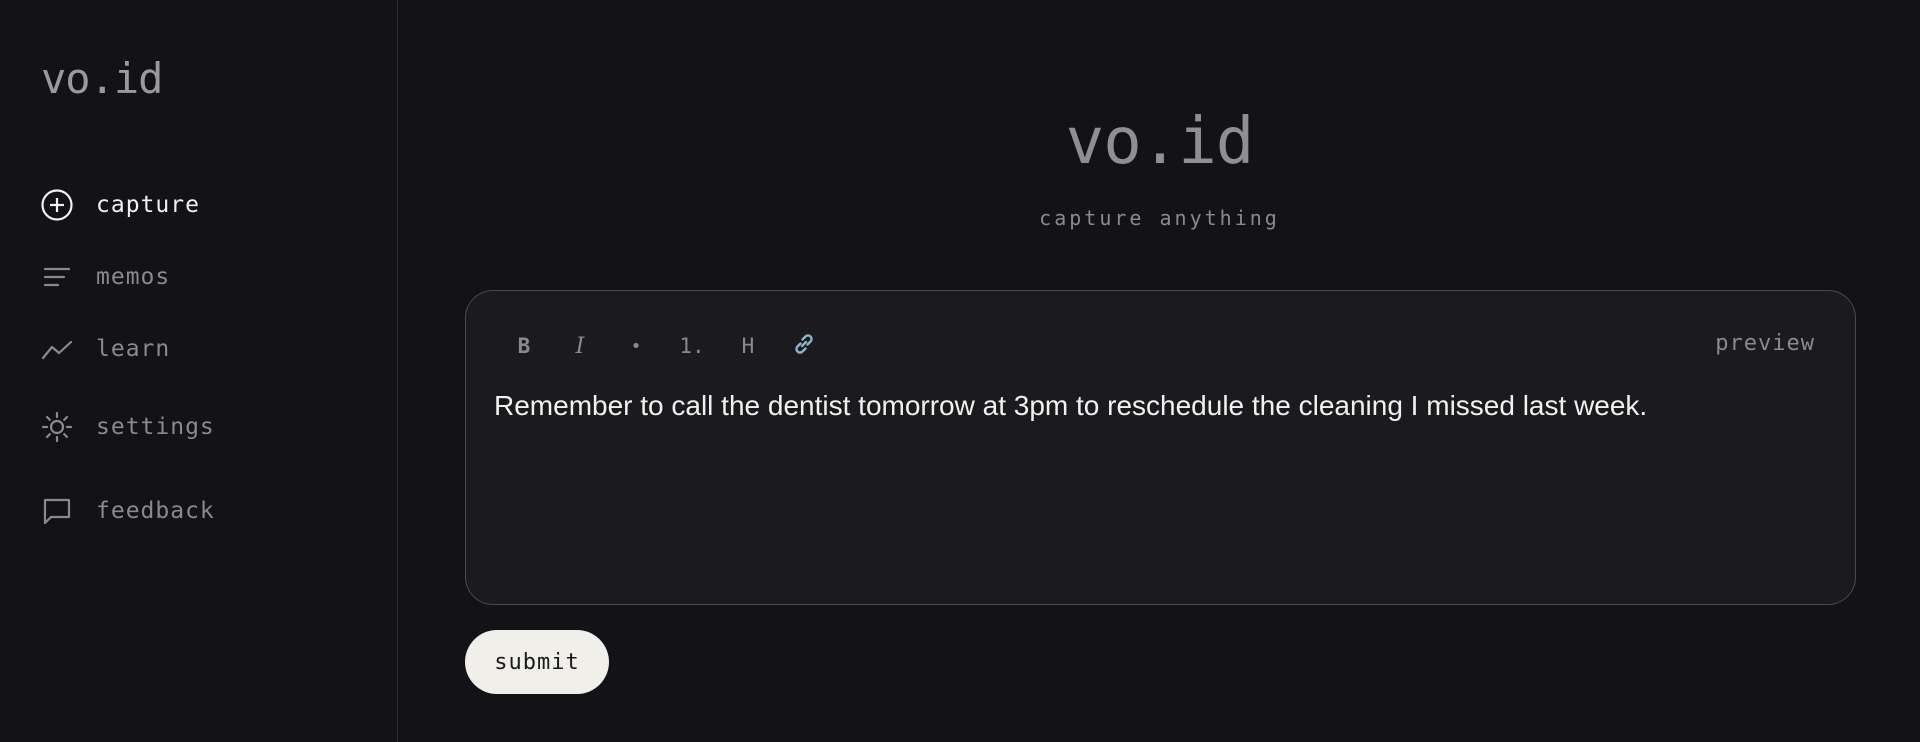  What do you see at coordinates (57, 427) in the screenshot?
I see `sun-icon` at bounding box center [57, 427].